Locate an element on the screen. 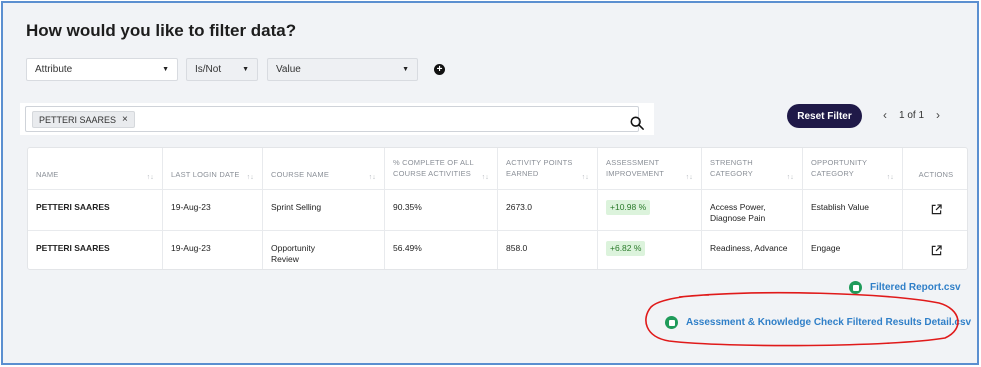  value-select-label: Value is located at coordinates (288, 69).